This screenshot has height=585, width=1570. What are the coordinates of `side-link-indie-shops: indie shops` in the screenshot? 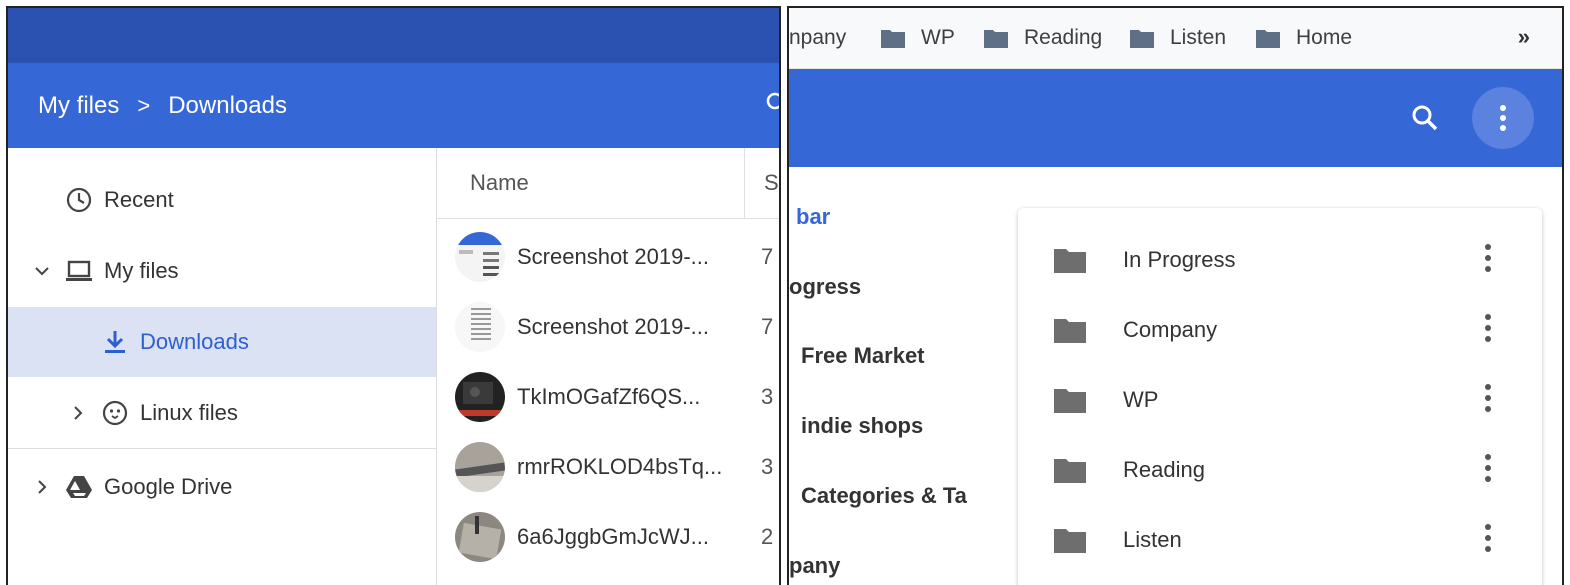 It's located at (862, 426).